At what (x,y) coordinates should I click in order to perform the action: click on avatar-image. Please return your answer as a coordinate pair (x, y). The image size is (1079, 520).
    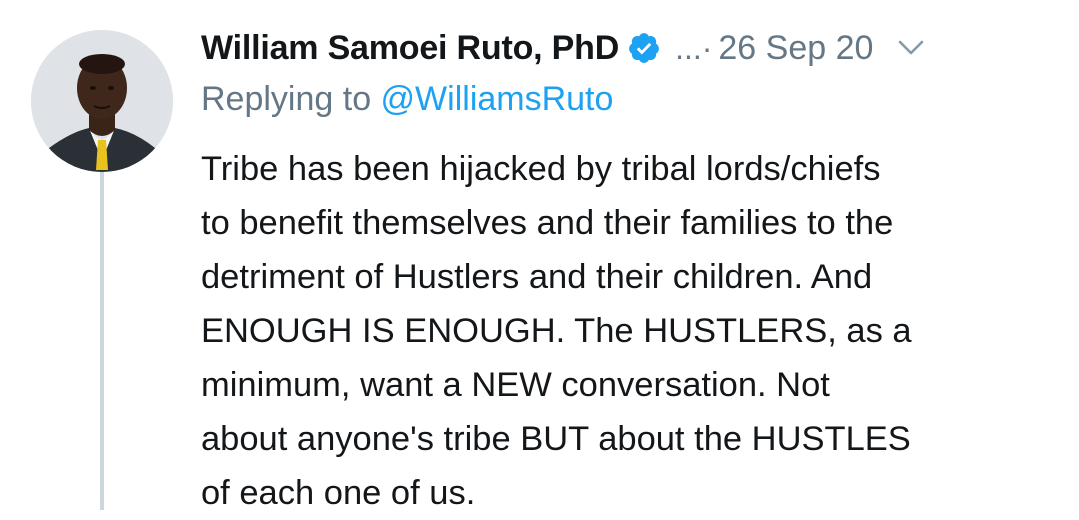
    Looking at the image, I should click on (102, 101).